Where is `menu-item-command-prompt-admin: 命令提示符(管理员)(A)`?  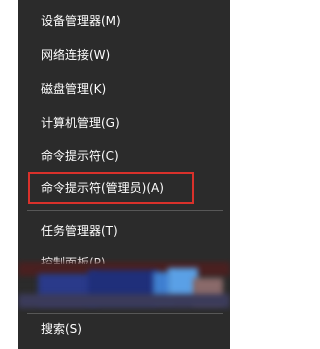
menu-item-command-prompt-admin: 命令提示符(管理员)(A) is located at coordinates (111, 188).